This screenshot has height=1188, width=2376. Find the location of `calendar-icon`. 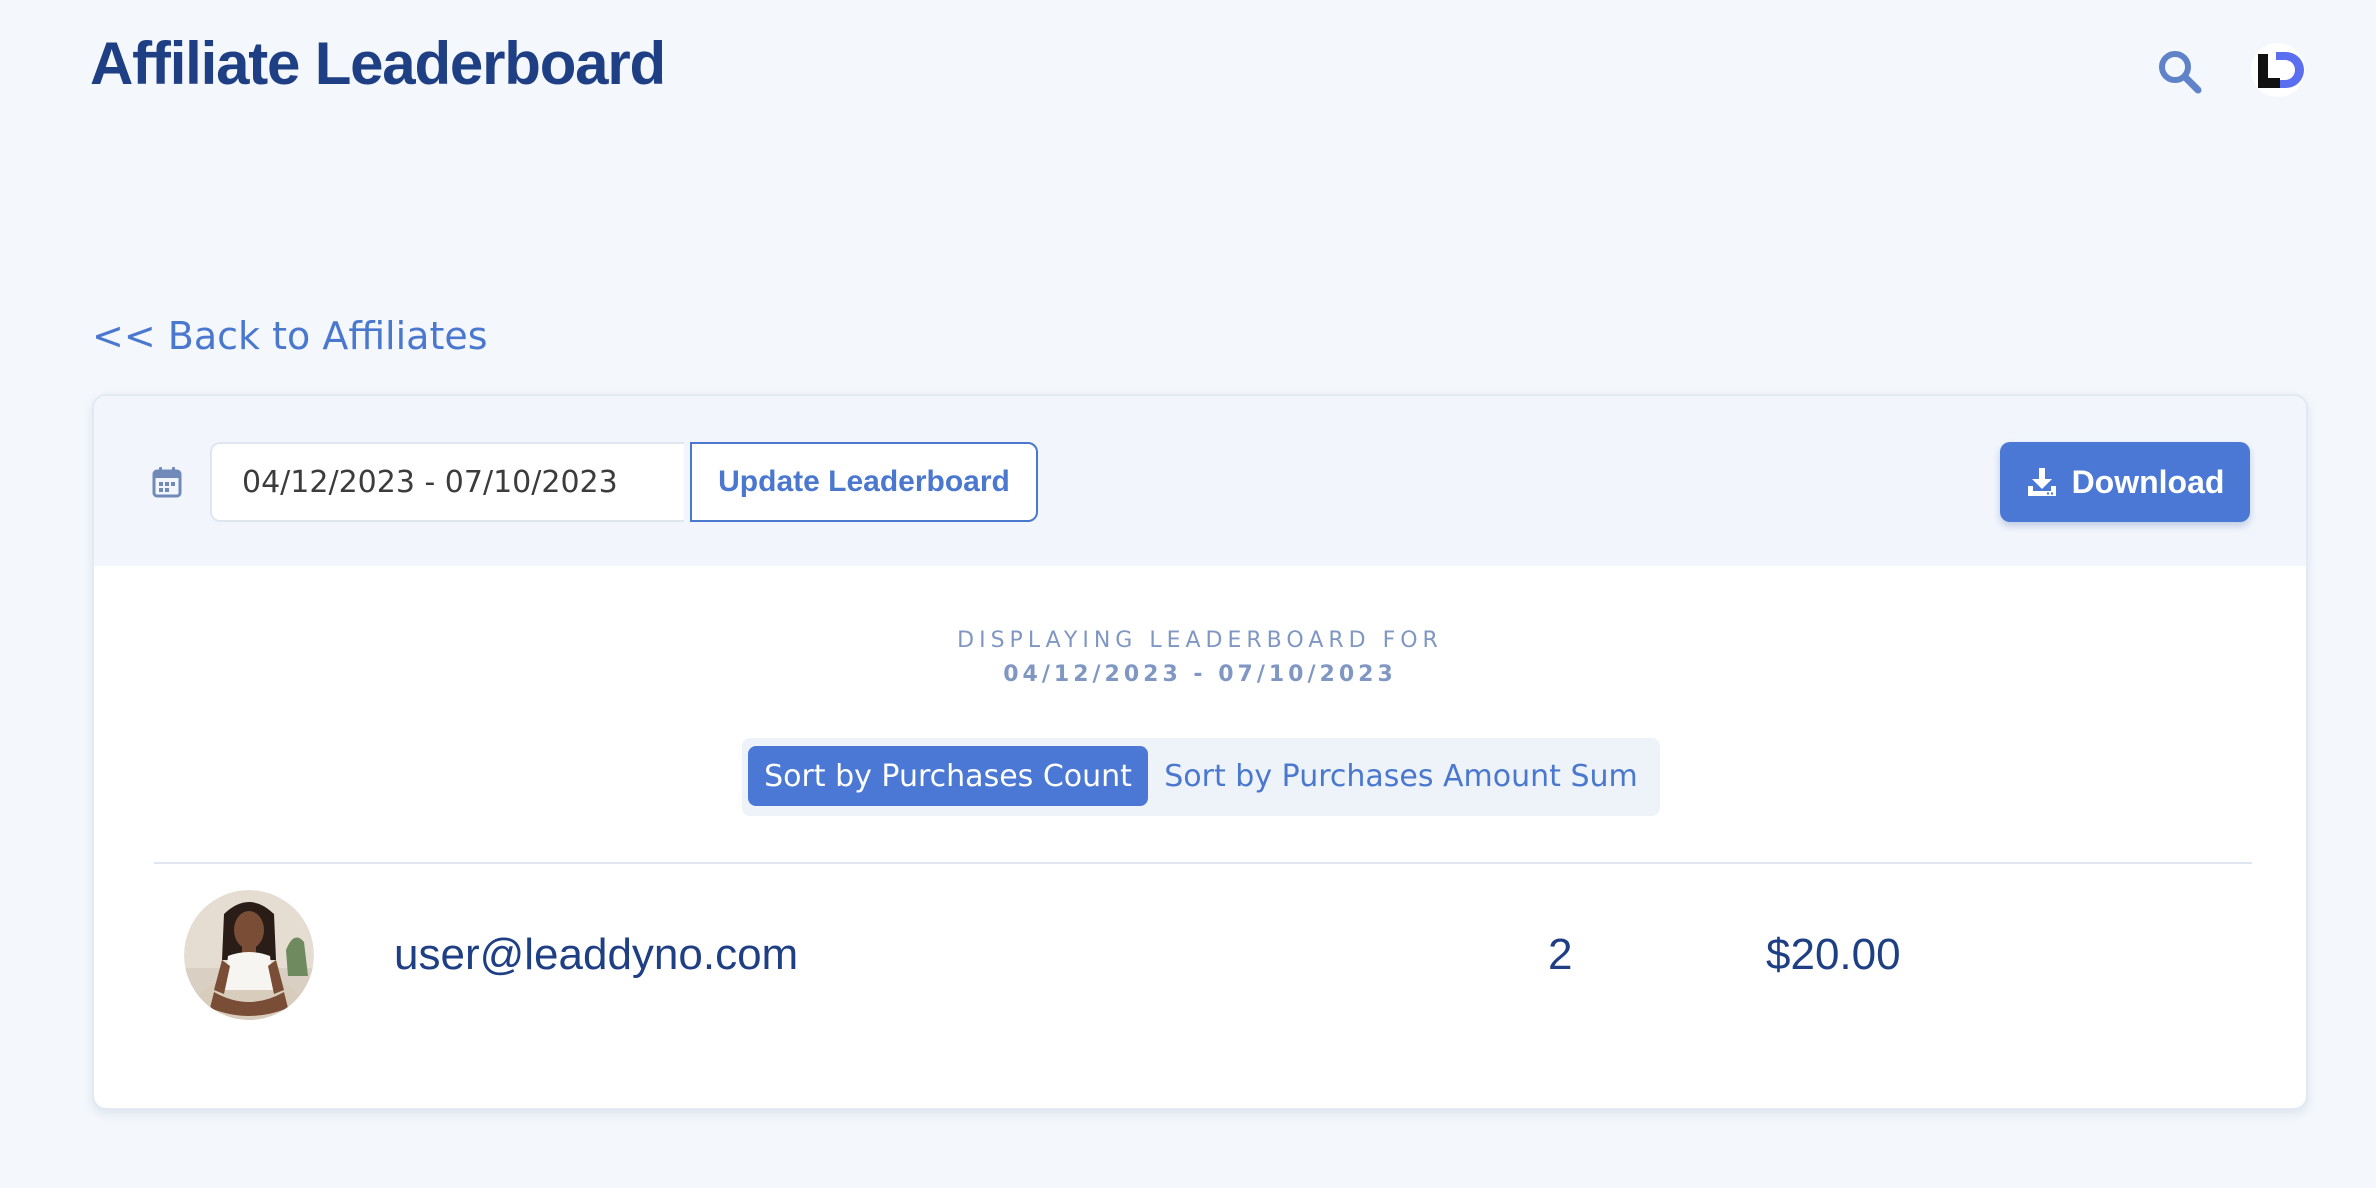

calendar-icon is located at coordinates (167, 482).